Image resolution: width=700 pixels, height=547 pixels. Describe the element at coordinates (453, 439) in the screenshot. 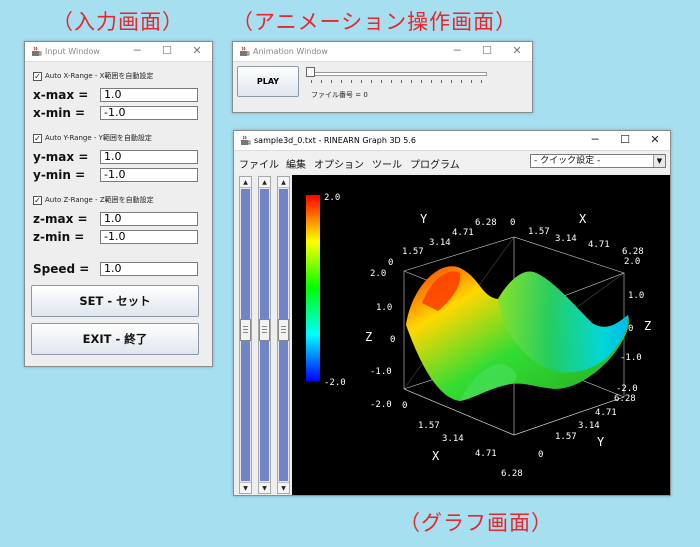

I see `tick-x-bottom-3.14: 3.14` at that location.